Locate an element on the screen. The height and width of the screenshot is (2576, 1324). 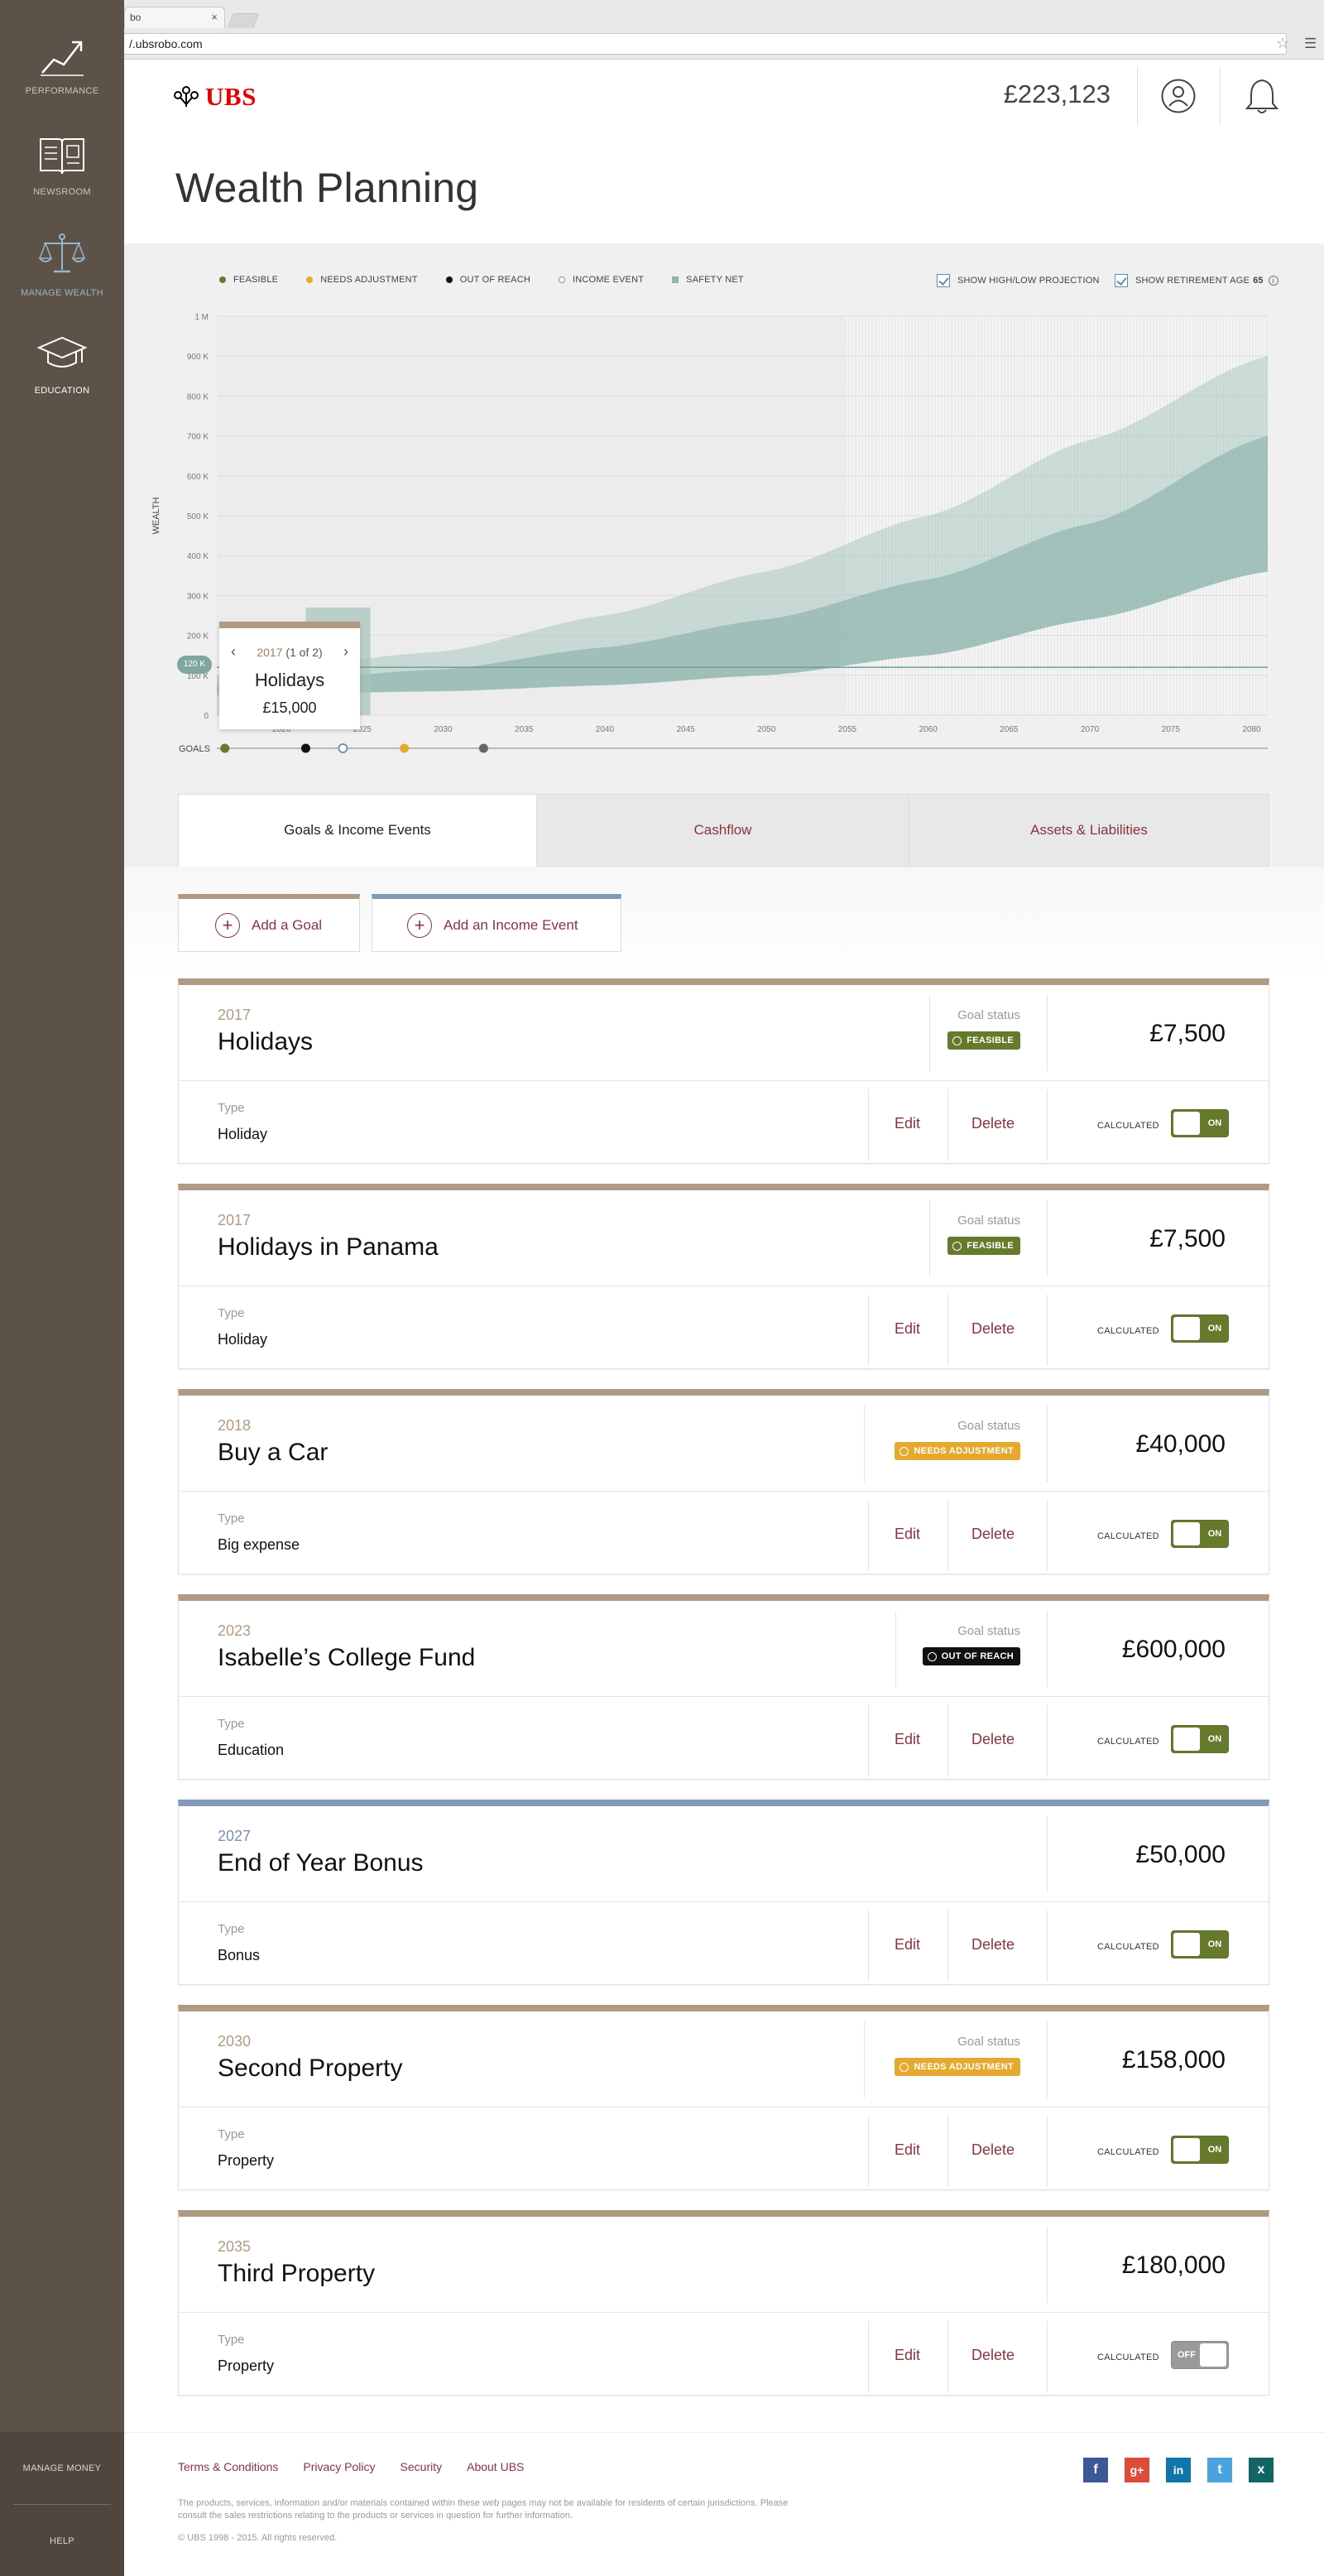
legend-label: OUT OF REACH is located at coordinates (495, 280).